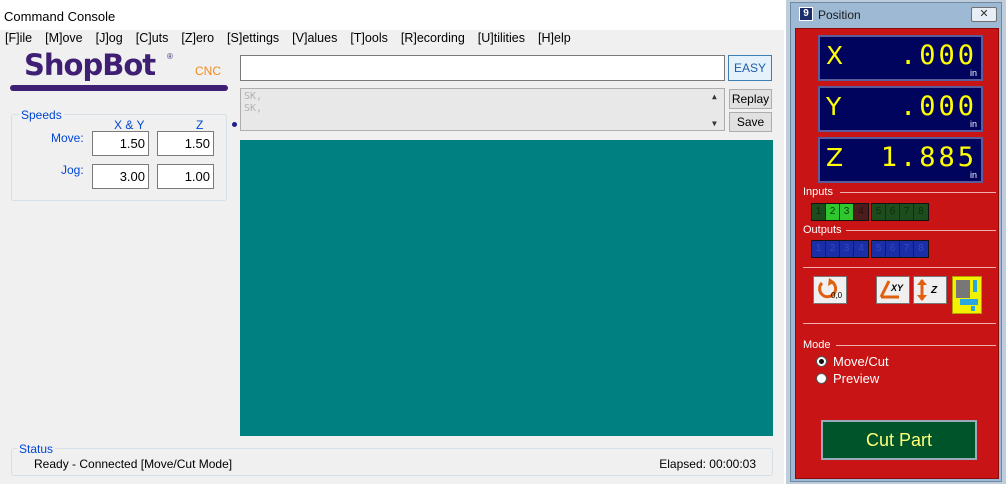  What do you see at coordinates (18, 38) in the screenshot?
I see `menu-file: [F]ile` at bounding box center [18, 38].